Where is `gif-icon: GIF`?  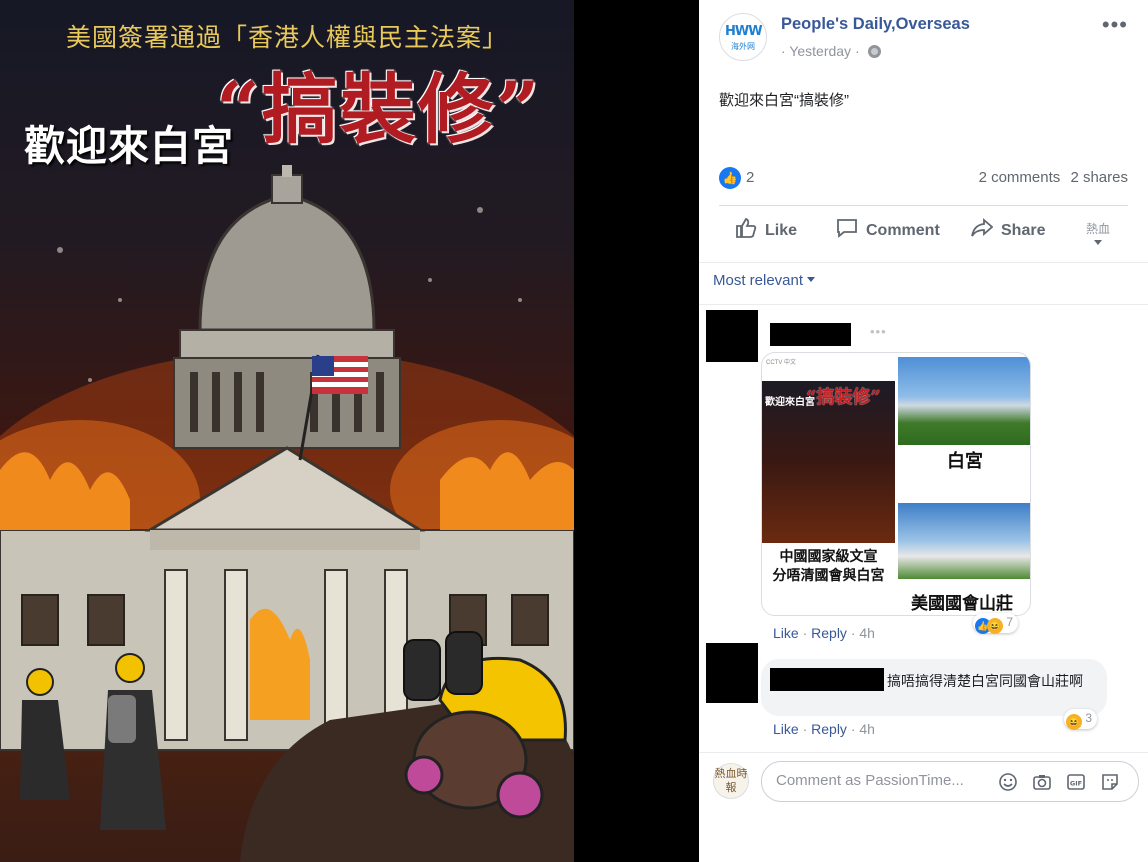
gif-icon: GIF is located at coordinates (1076, 782).